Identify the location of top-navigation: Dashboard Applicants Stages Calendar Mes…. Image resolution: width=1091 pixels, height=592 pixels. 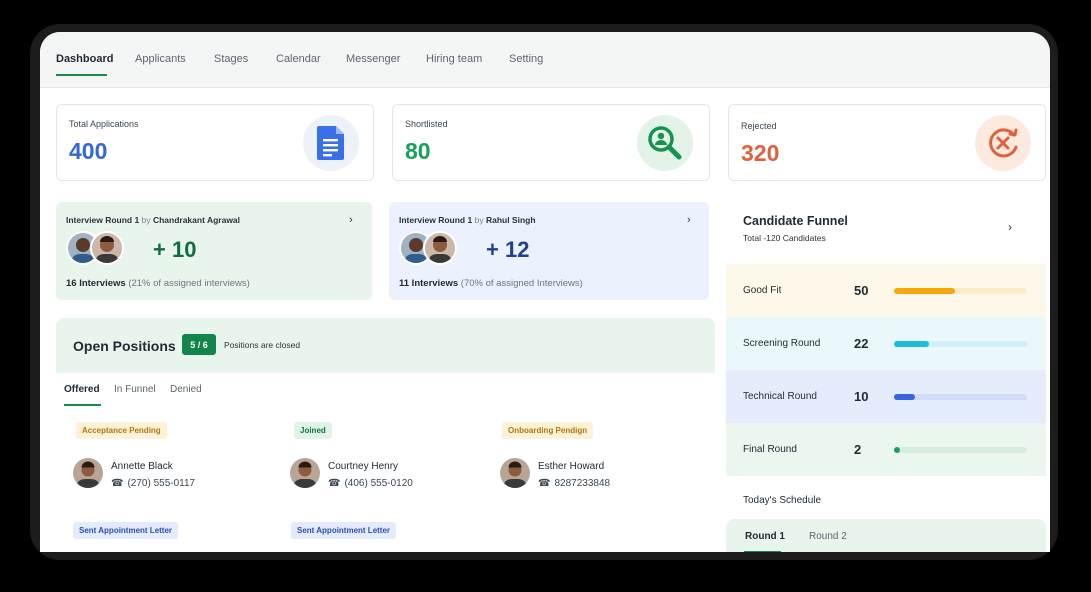
(545, 60).